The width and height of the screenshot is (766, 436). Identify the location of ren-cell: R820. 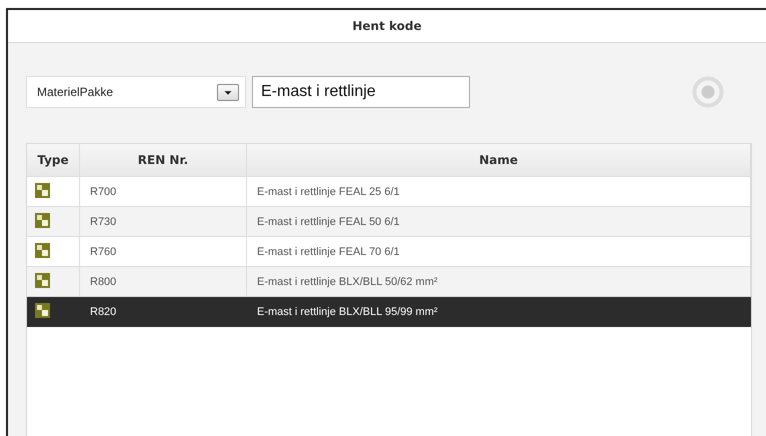
(163, 311).